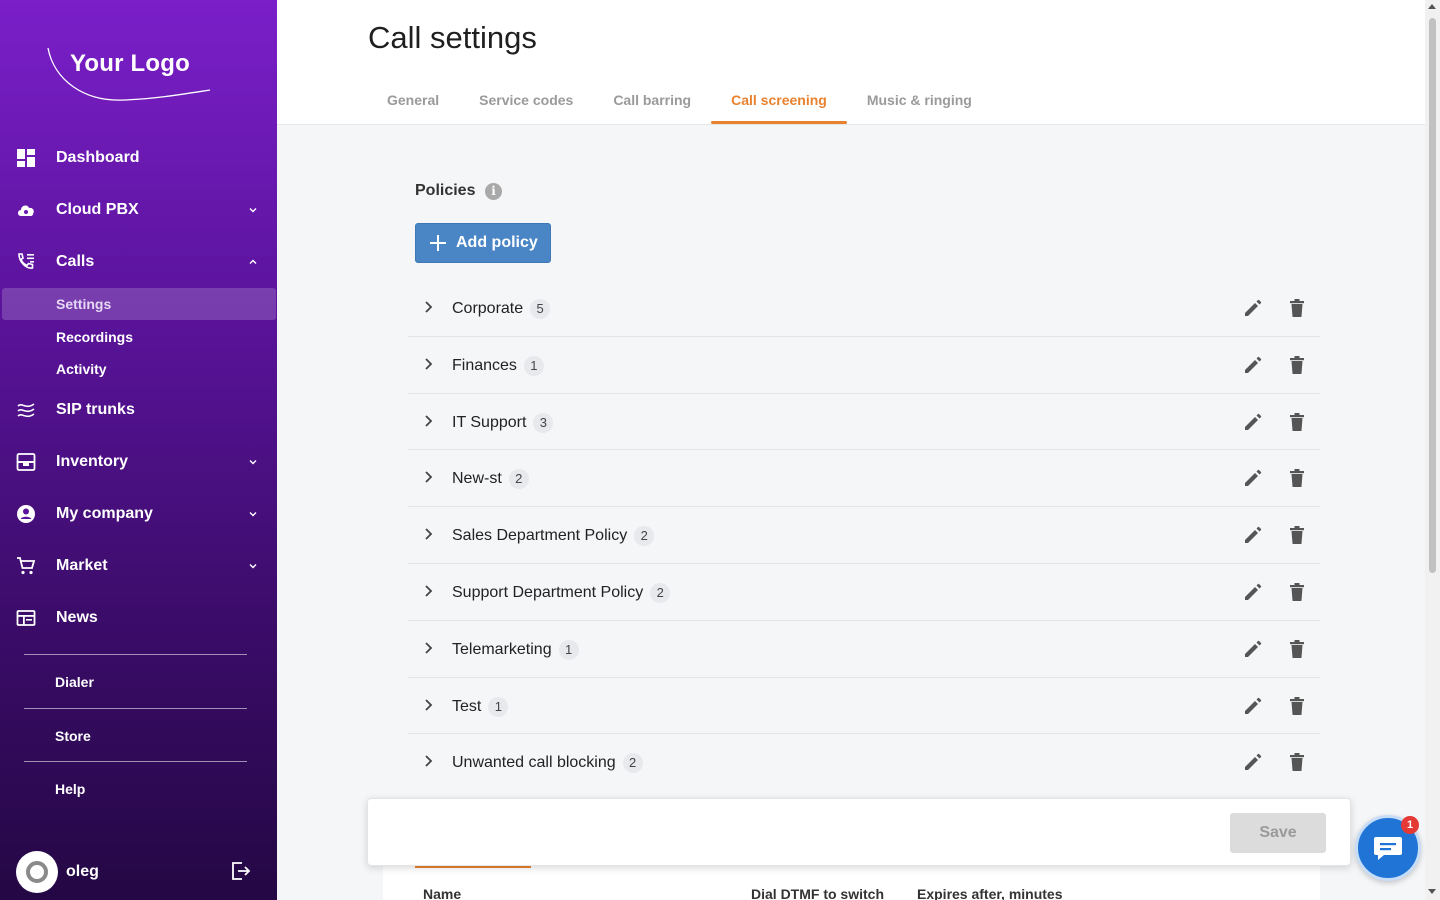  What do you see at coordinates (138, 514) in the screenshot?
I see `sidebar-item-my-company: My company` at bounding box center [138, 514].